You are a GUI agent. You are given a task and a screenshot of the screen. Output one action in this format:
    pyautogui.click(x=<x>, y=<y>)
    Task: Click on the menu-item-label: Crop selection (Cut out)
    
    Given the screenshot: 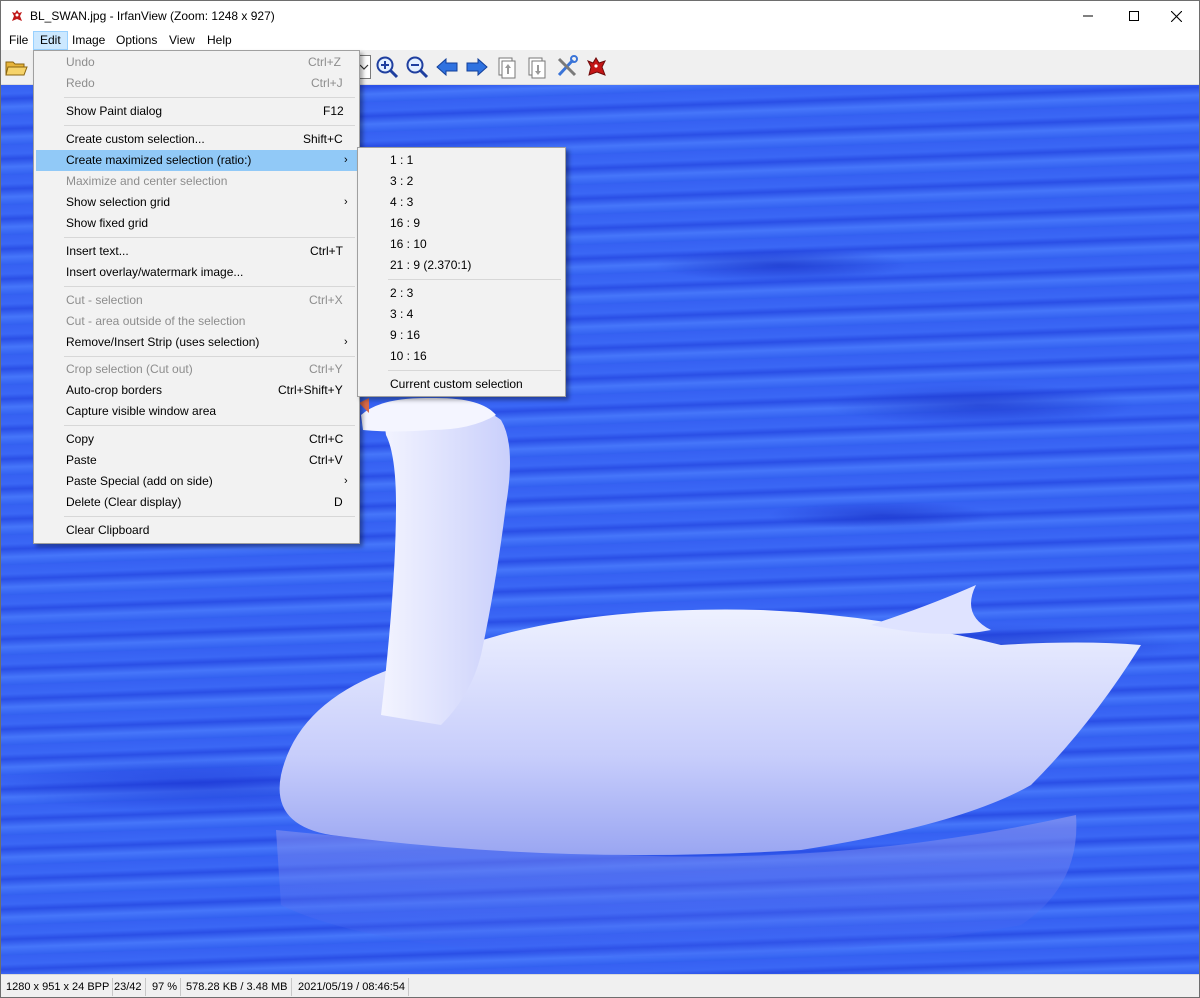 What is the action you would take?
    pyautogui.click(x=129, y=369)
    